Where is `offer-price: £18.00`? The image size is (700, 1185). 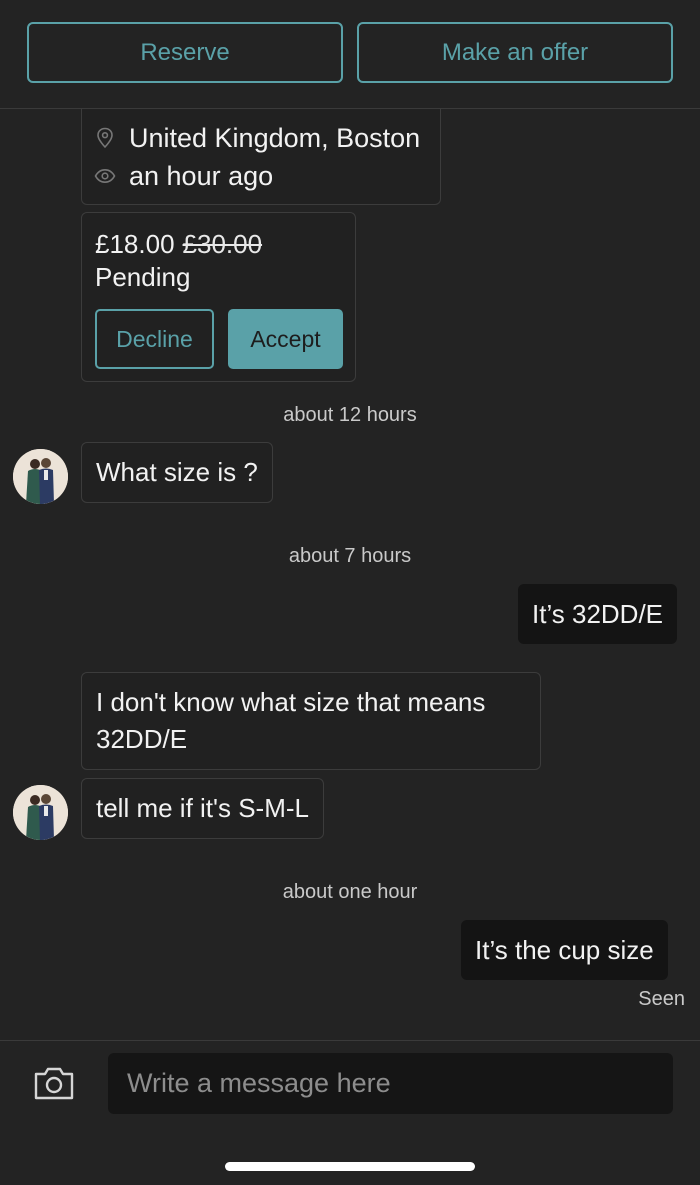 offer-price: £18.00 is located at coordinates (135, 243).